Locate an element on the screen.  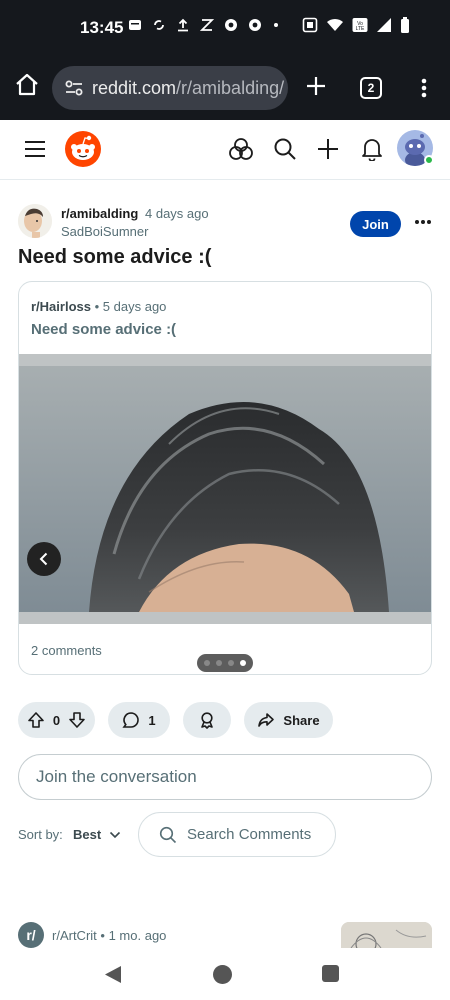
sketch-thumbnail is located at coordinates (386, 935).